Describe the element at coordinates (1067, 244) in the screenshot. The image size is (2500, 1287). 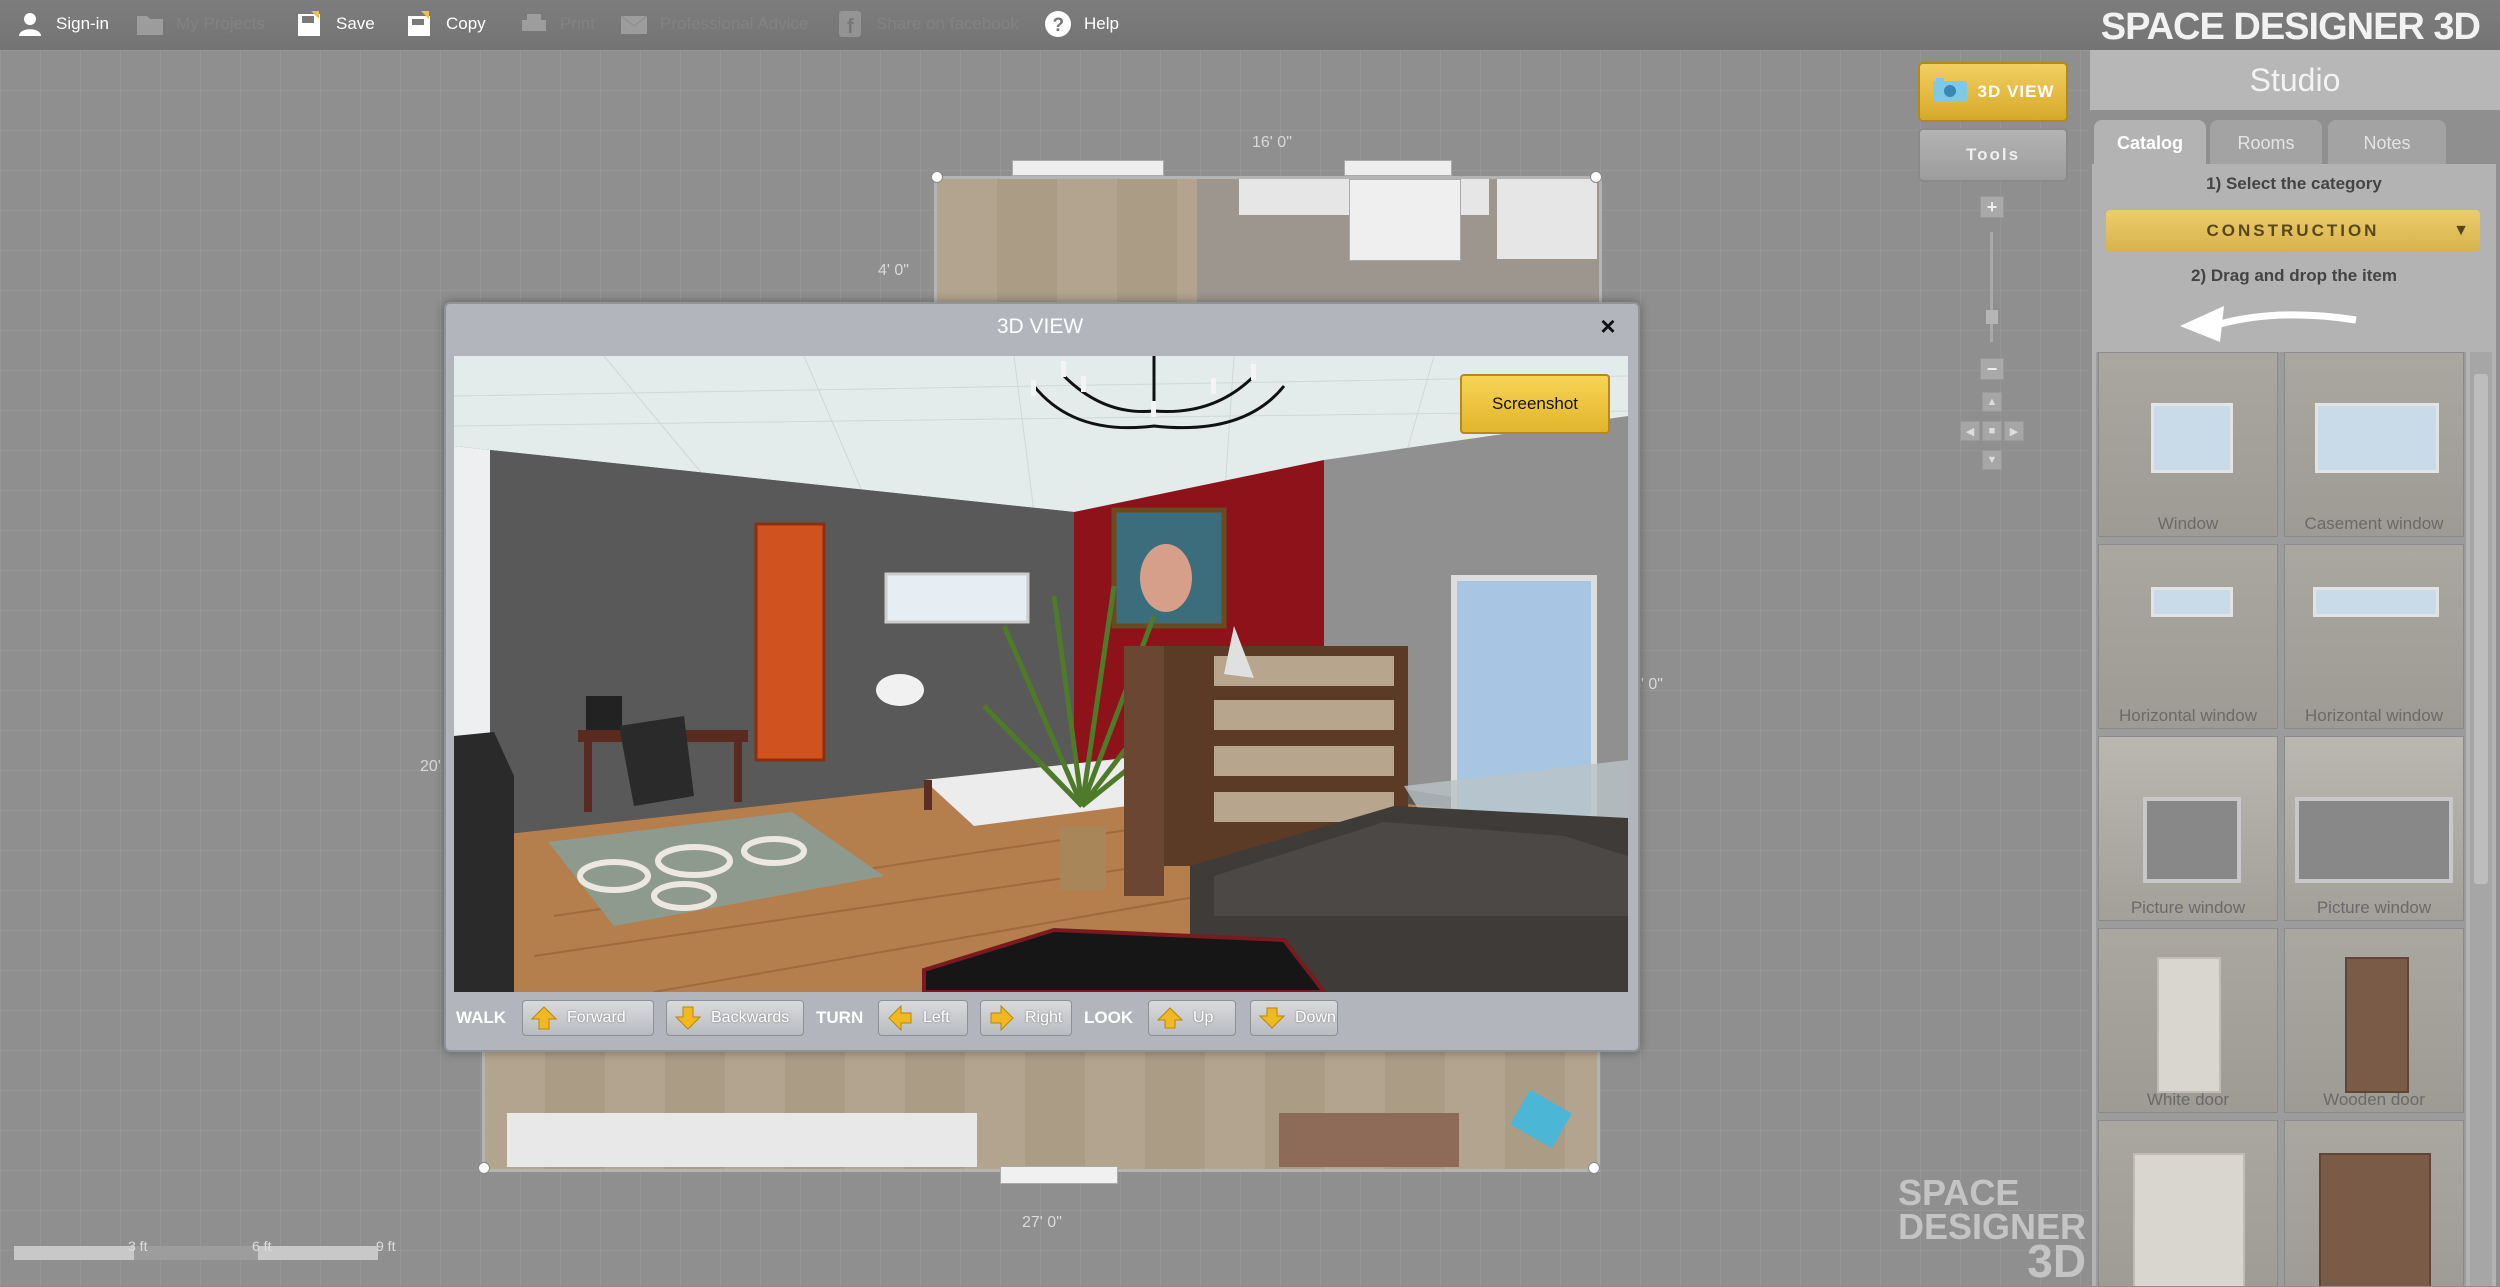
I see `floor-wood-top` at that location.